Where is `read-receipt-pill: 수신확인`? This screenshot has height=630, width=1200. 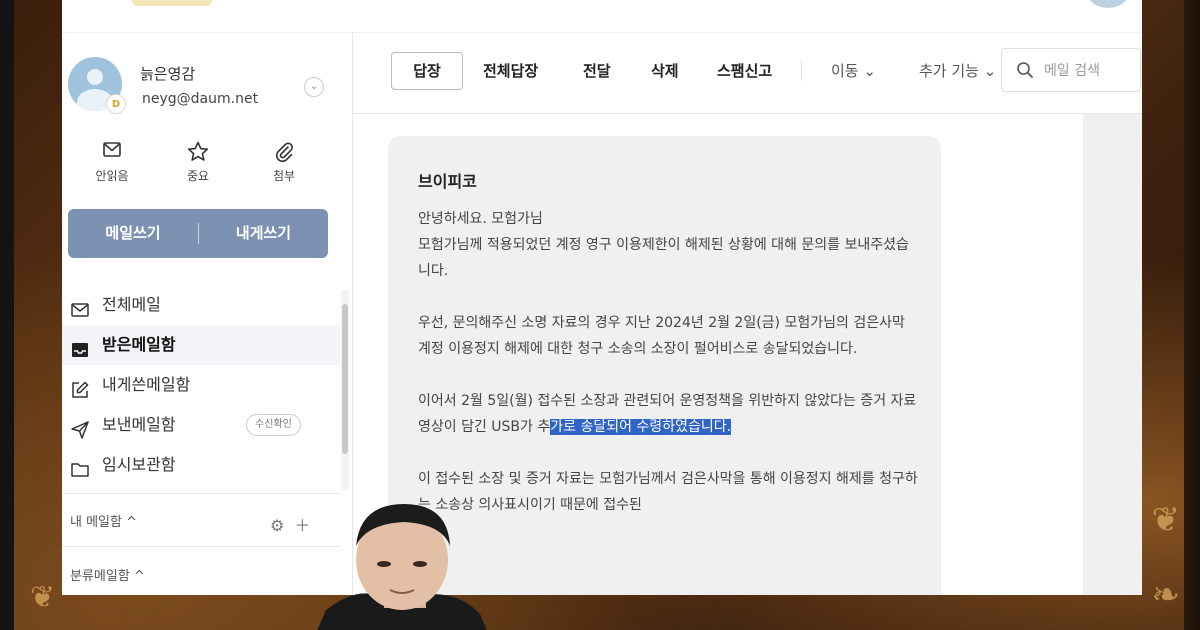 read-receipt-pill: 수신확인 is located at coordinates (273, 425).